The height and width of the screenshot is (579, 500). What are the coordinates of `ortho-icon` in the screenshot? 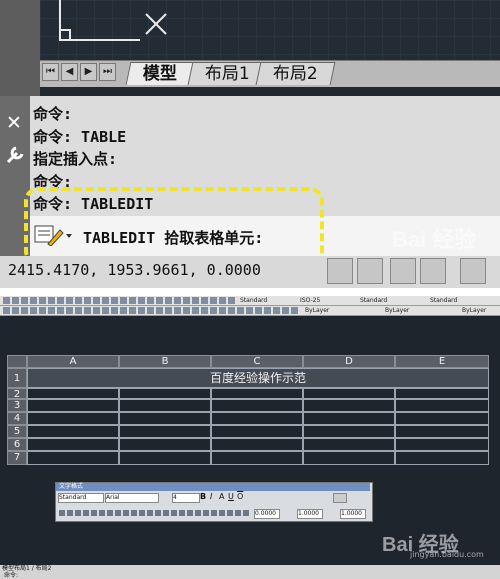 It's located at (403, 271).